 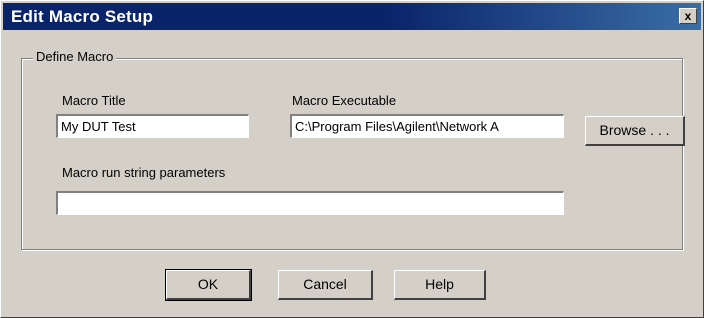 What do you see at coordinates (94, 100) in the screenshot?
I see `macro-title-label: Macro Title` at bounding box center [94, 100].